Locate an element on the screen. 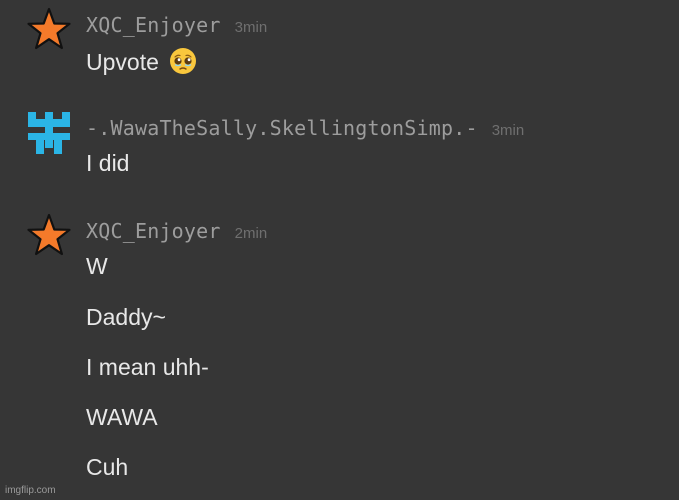  message-header: -.WawaTheSally.SkellingtonSimp.- 3min is located at coordinates (305, 128).